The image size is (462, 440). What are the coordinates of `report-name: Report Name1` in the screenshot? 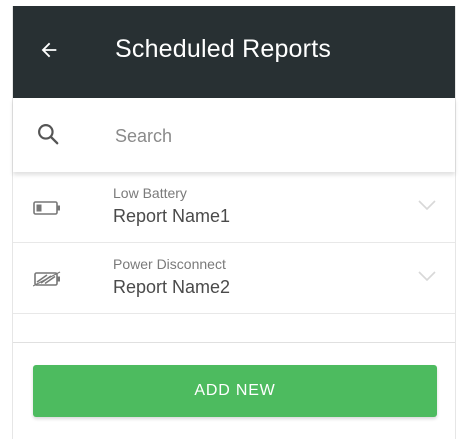 It's located at (172, 216).